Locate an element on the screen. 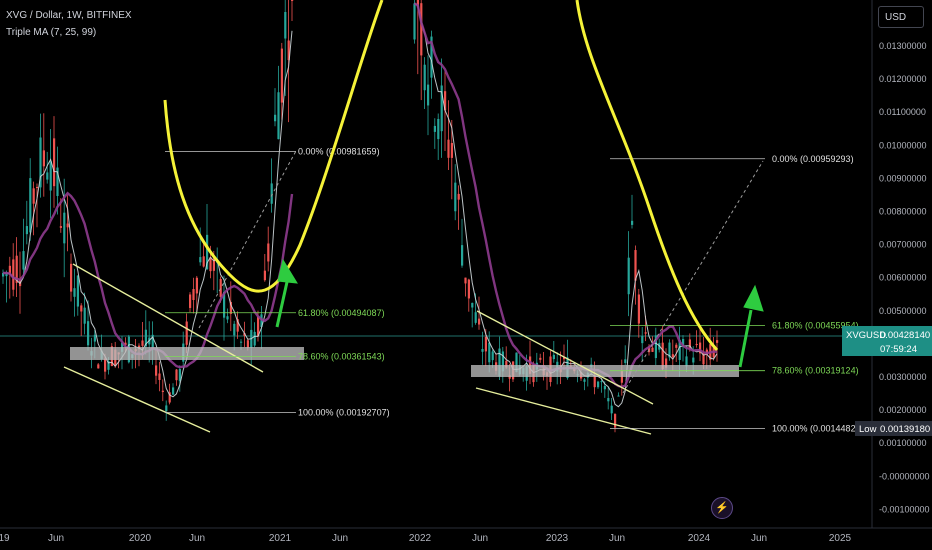  y-tick-label: -0.00100000 is located at coordinates (904, 509).